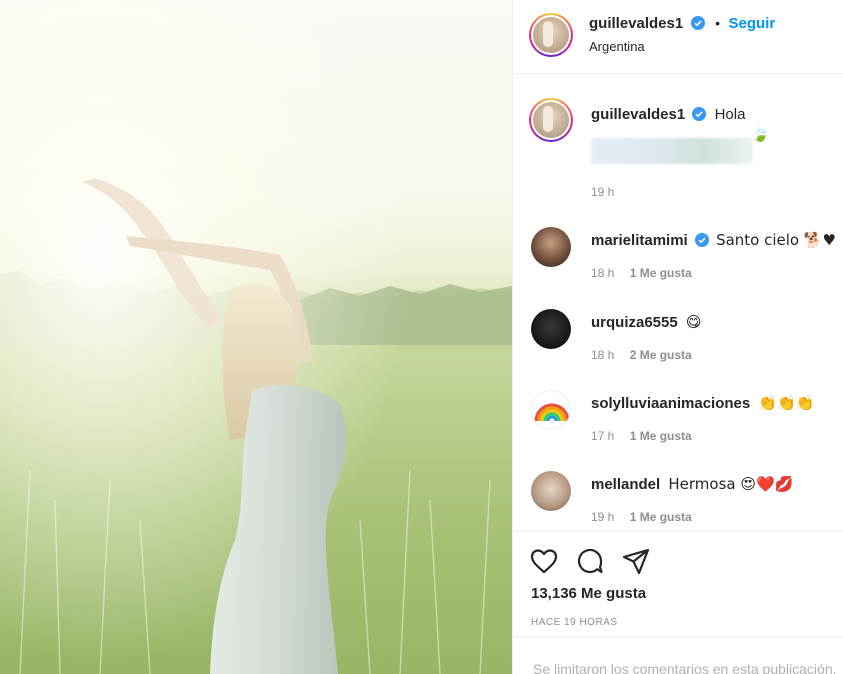 The image size is (843, 674). I want to click on comment-text: Hermosa 😍❤️💋, so click(731, 484).